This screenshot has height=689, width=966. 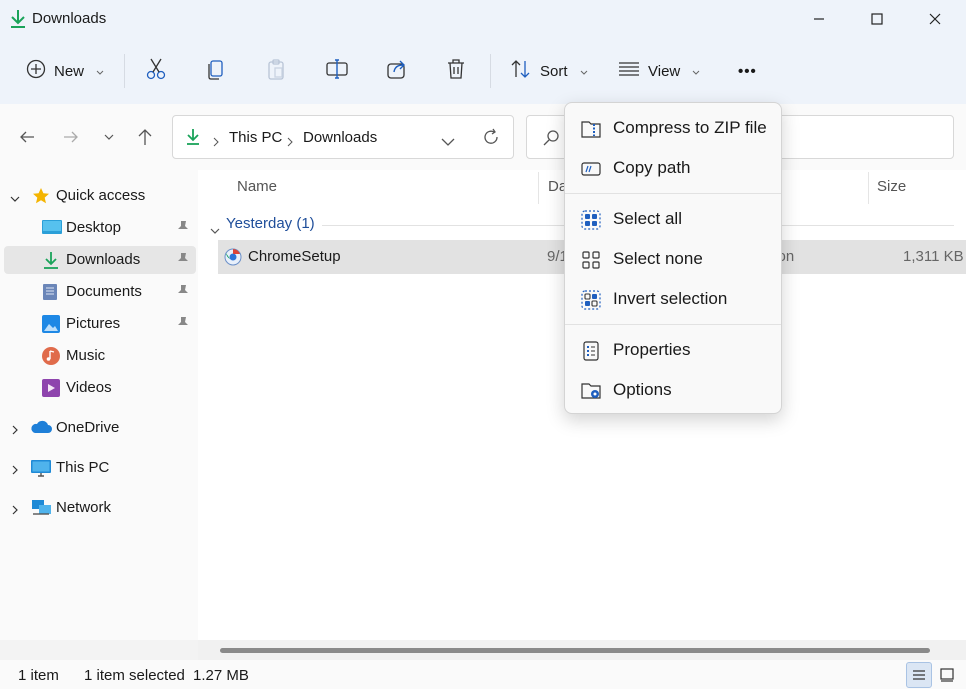 I want to click on selection-count: 1 item selected, so click(x=134, y=675).